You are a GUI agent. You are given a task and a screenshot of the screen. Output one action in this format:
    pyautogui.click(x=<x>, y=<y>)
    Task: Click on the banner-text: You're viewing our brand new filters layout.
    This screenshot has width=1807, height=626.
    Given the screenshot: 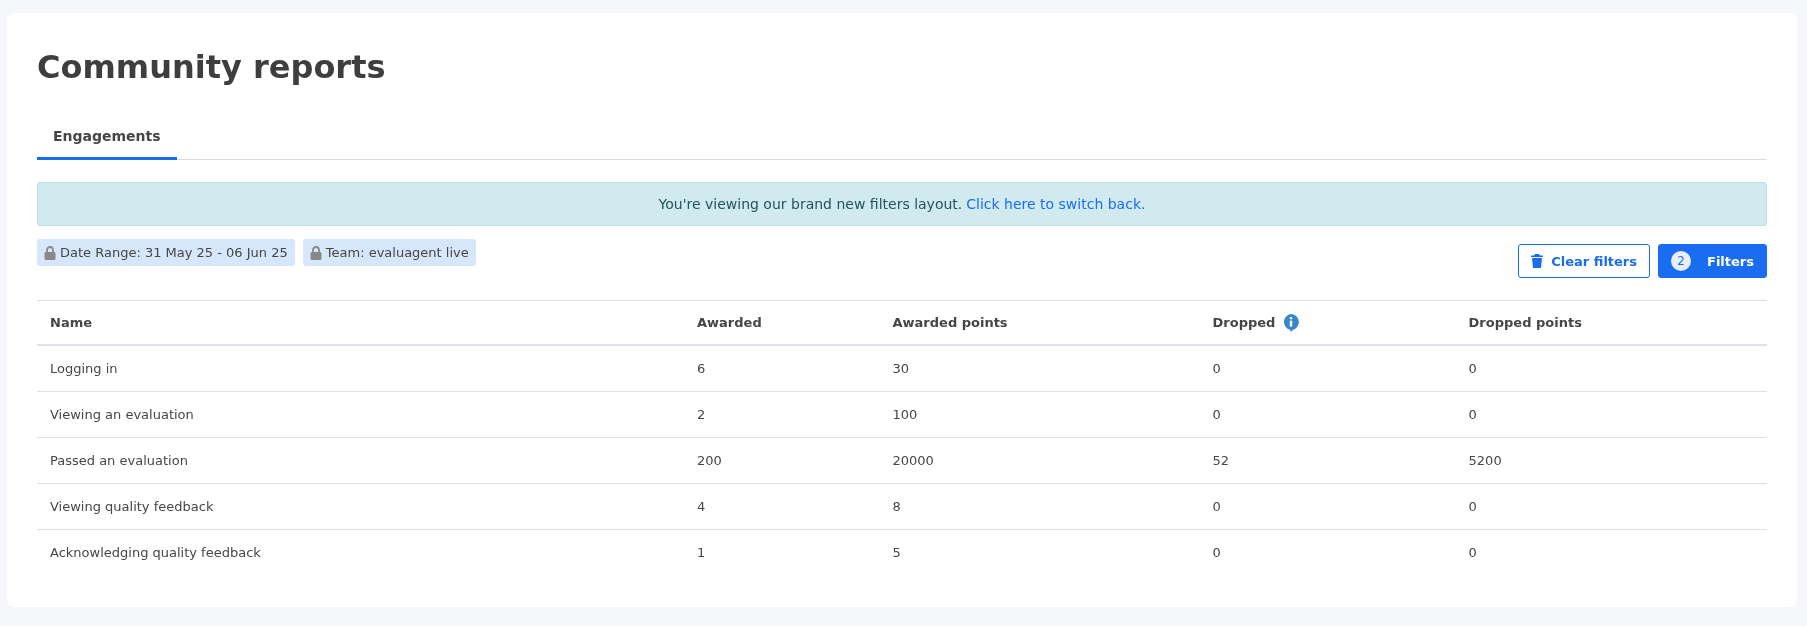 What is the action you would take?
    pyautogui.click(x=810, y=204)
    